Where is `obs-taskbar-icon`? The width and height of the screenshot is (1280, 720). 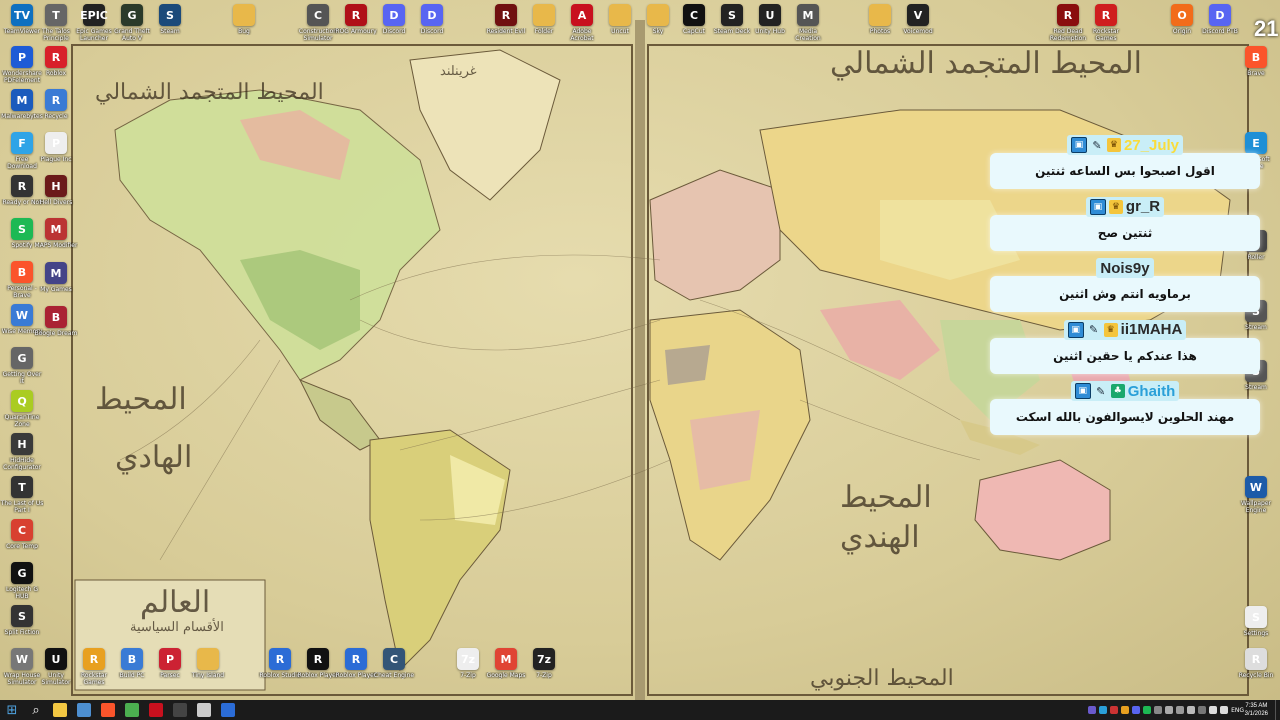
obs-taskbar-icon is located at coordinates (180, 710).